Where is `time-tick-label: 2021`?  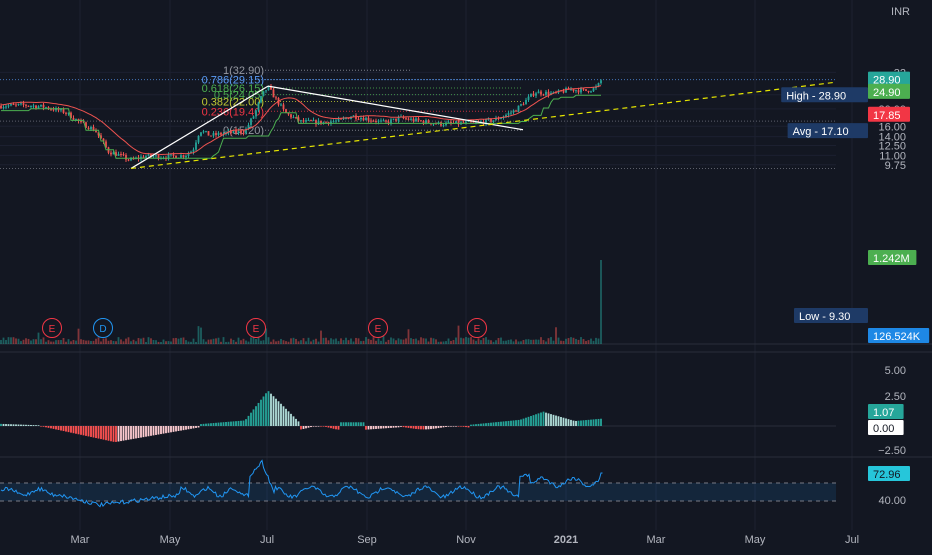 time-tick-label: 2021 is located at coordinates (566, 540).